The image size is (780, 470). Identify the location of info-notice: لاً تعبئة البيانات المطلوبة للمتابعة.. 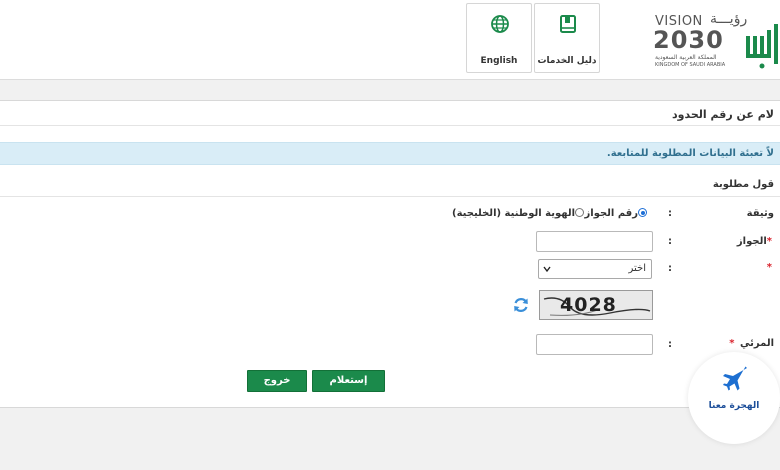
(390, 153).